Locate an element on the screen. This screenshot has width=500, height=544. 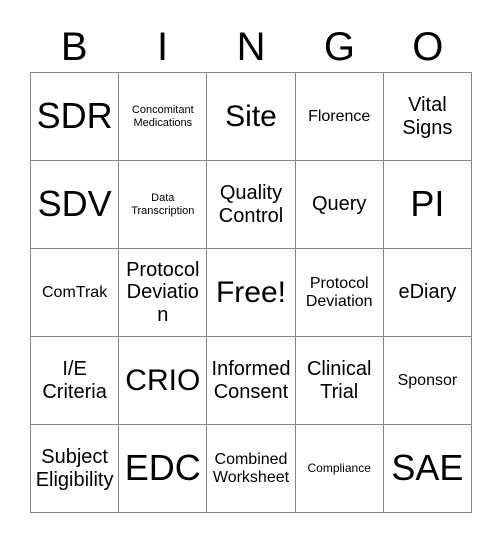
bingo-cell: Free! is located at coordinates (251, 293).